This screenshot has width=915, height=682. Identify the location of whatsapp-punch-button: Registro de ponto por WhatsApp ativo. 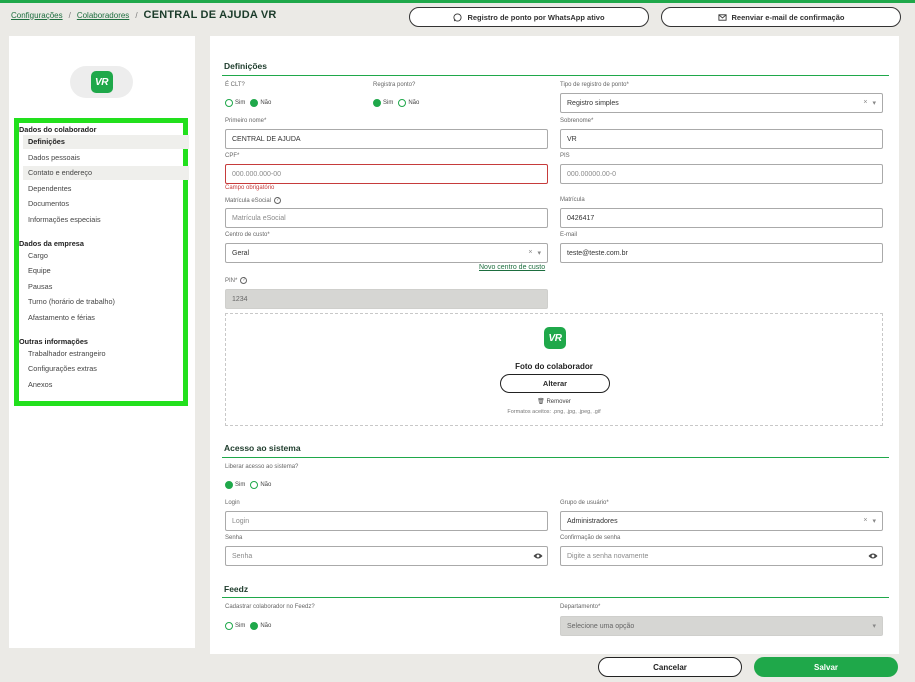
(529, 17).